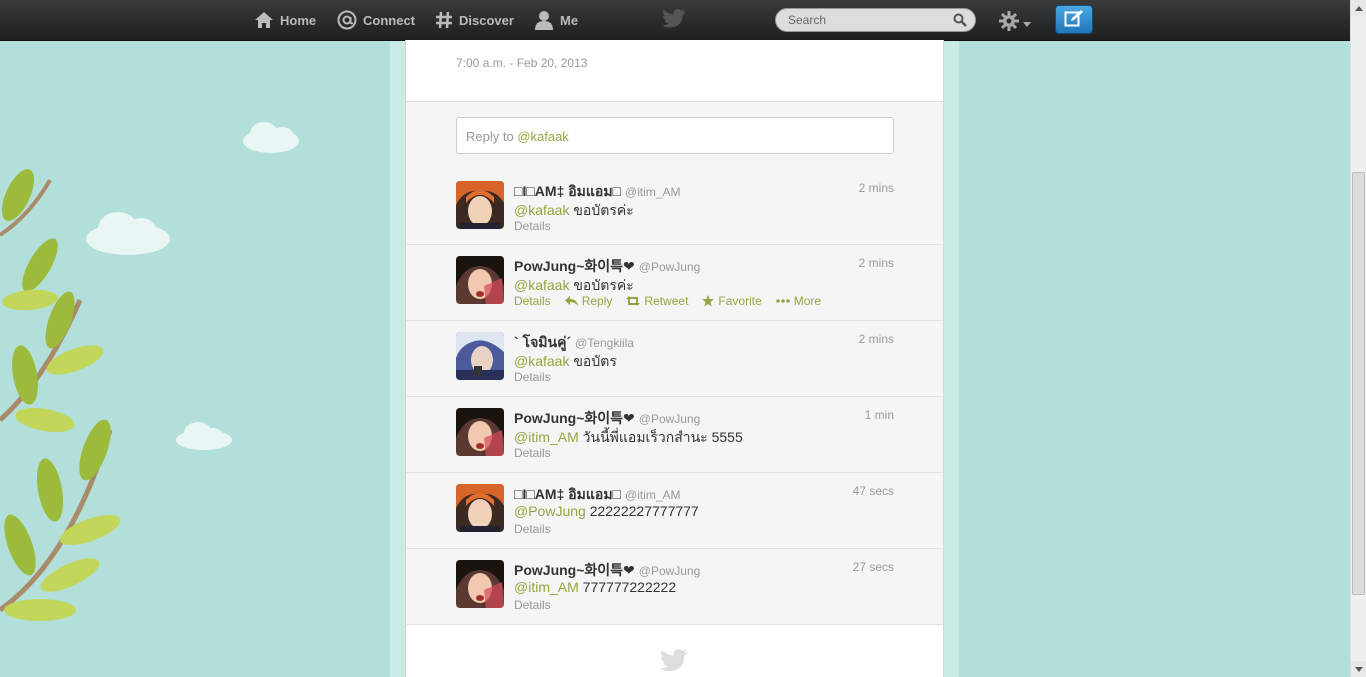 This screenshot has height=677, width=1366. I want to click on search-field, so click(875, 20).